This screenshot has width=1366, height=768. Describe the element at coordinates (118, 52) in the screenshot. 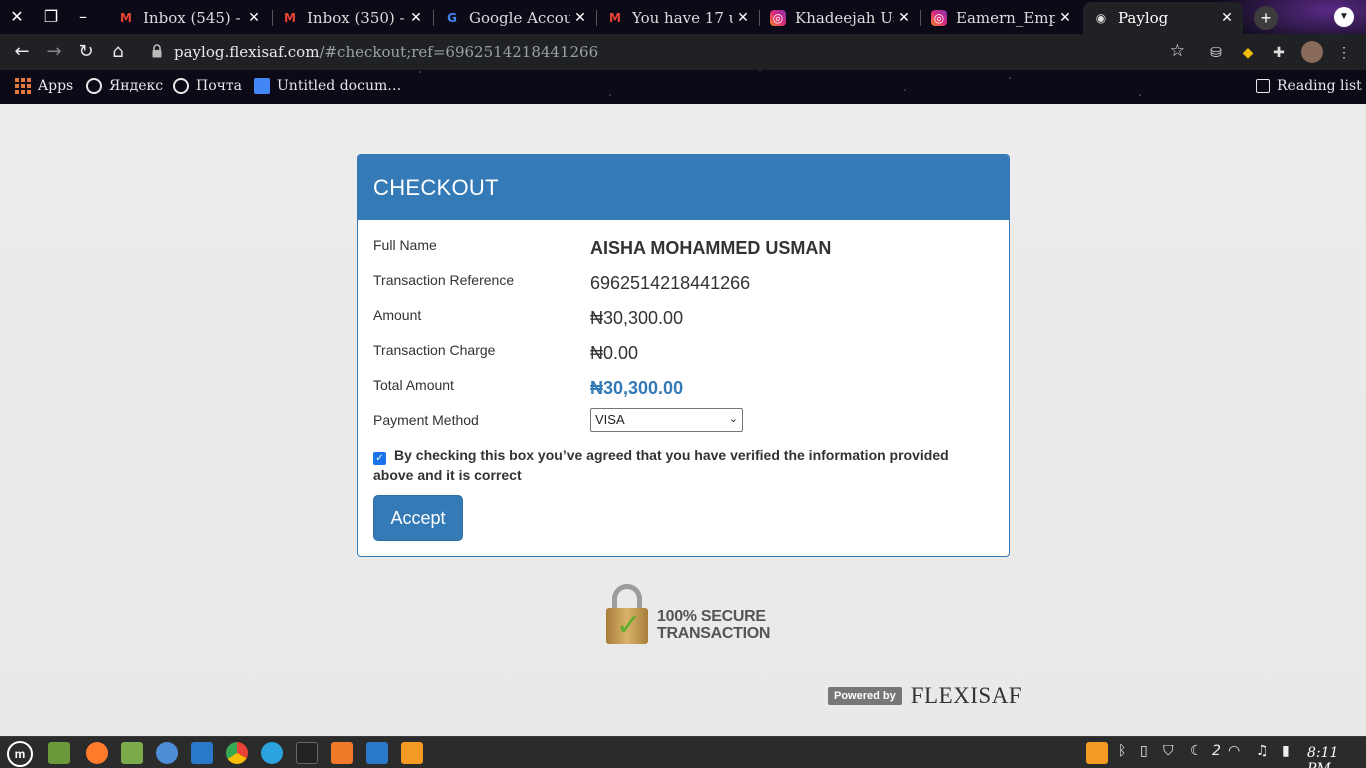

I see `home-icon: ⌂` at that location.